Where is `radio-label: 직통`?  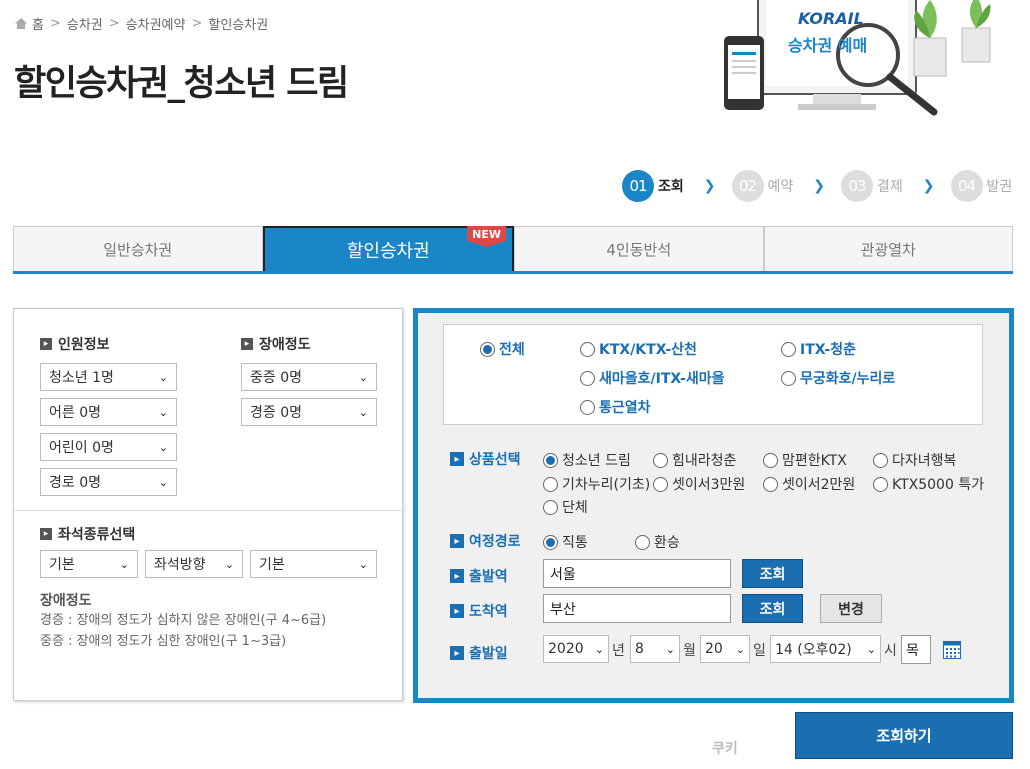
radio-label: 직통 is located at coordinates (575, 543).